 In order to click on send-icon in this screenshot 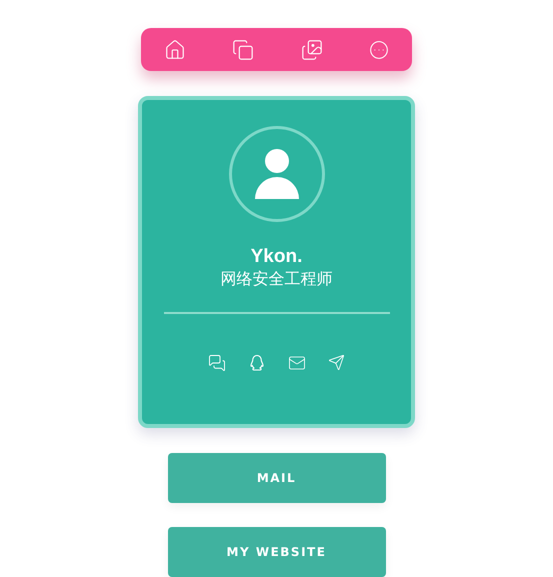, I will do `click(336, 363)`.